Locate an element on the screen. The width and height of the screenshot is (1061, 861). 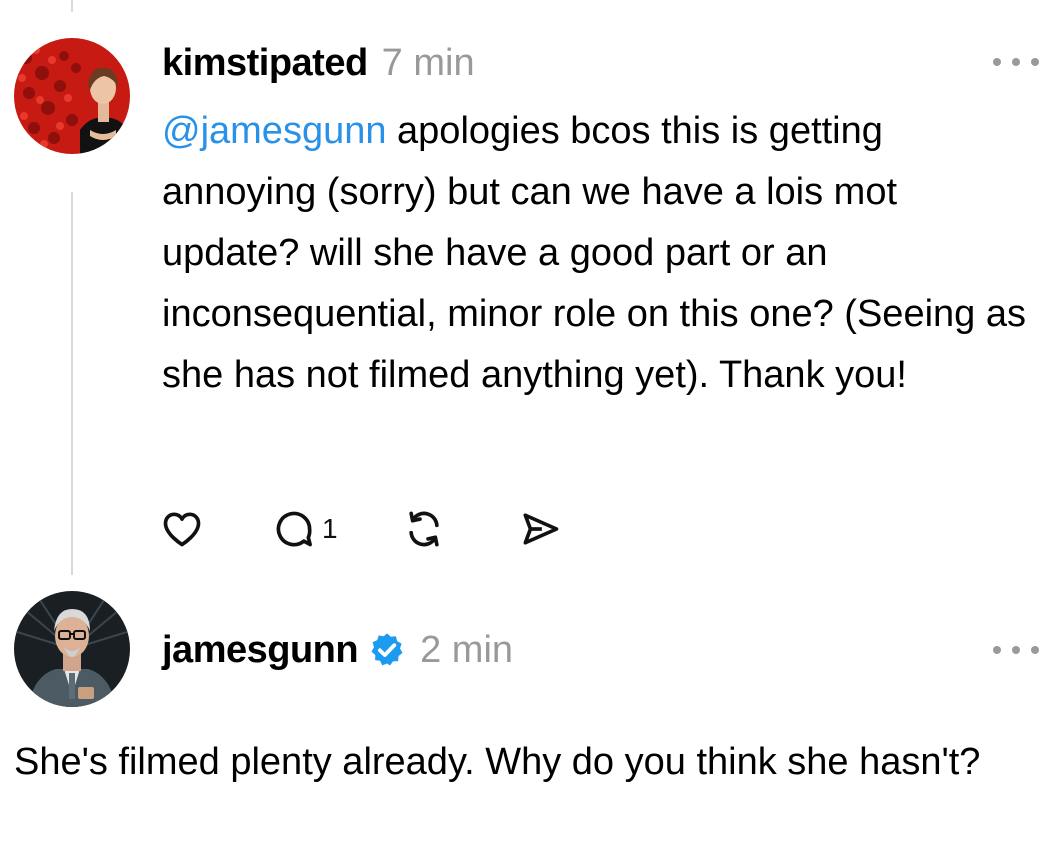
speech-bubble-icon is located at coordinates (294, 529).